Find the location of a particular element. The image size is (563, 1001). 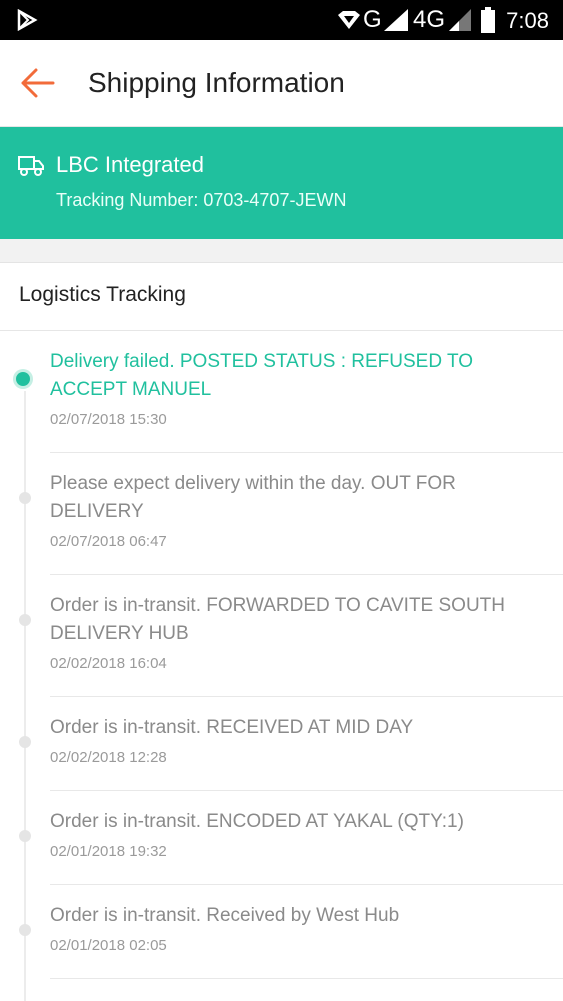

network-g-label: G is located at coordinates (372, 19).